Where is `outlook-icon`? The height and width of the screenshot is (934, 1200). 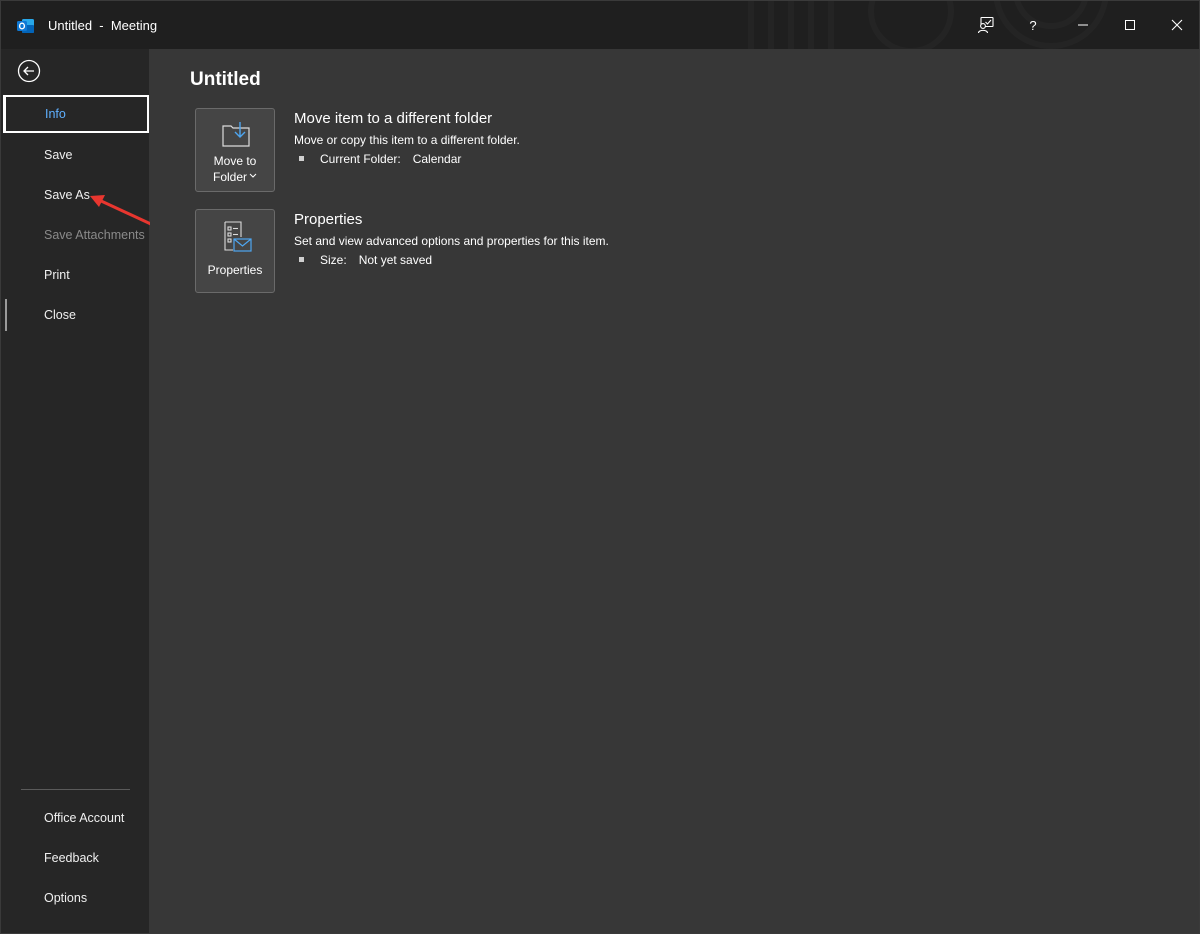 outlook-icon is located at coordinates (25, 26).